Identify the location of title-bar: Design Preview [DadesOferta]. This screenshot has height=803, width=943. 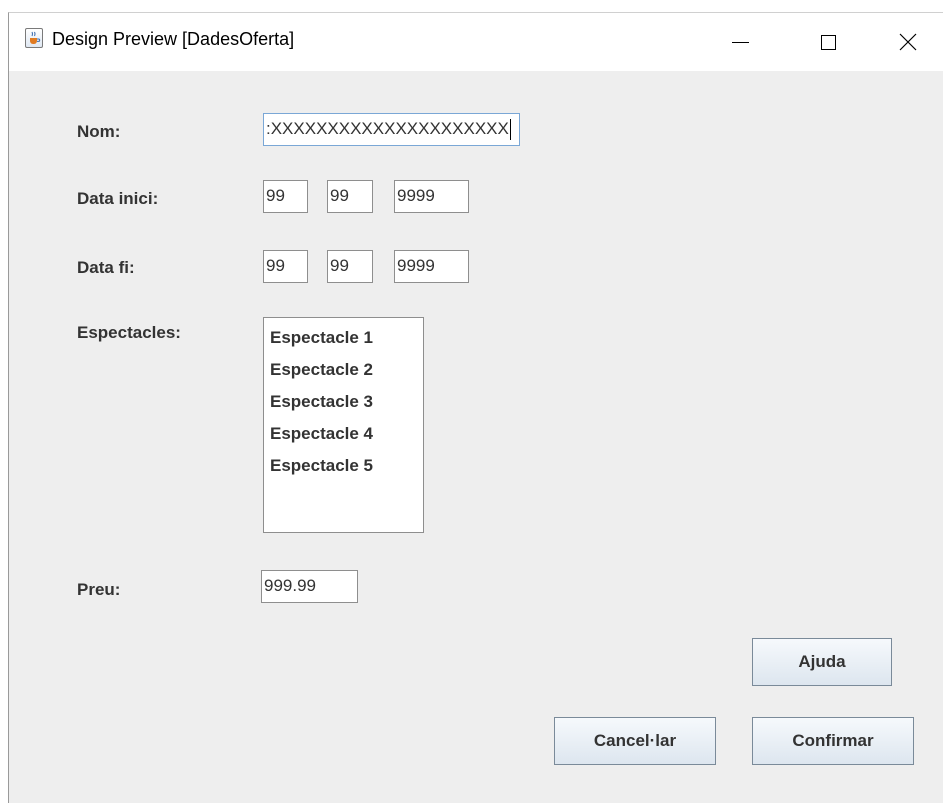
(476, 42).